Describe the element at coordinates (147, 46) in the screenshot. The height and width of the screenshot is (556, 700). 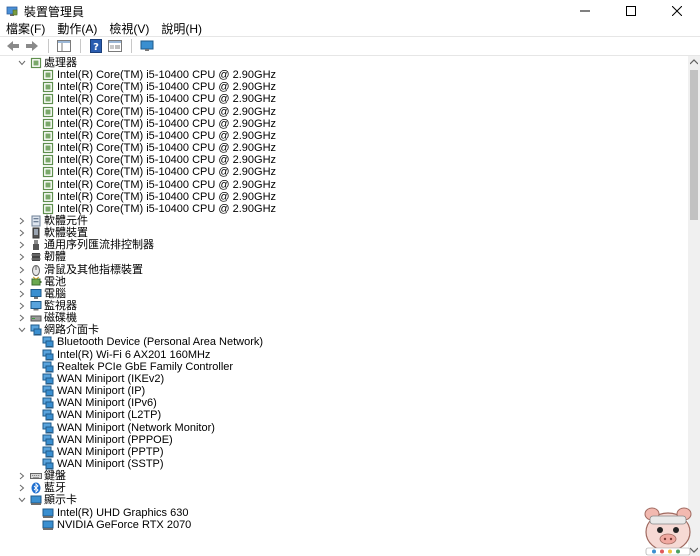
I see `scan-hardware-button` at that location.